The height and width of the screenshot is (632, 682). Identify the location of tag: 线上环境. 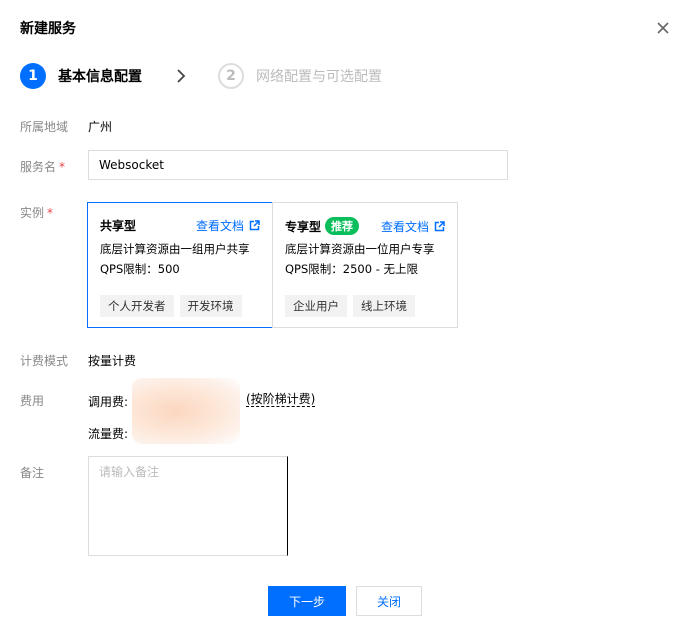
(384, 306).